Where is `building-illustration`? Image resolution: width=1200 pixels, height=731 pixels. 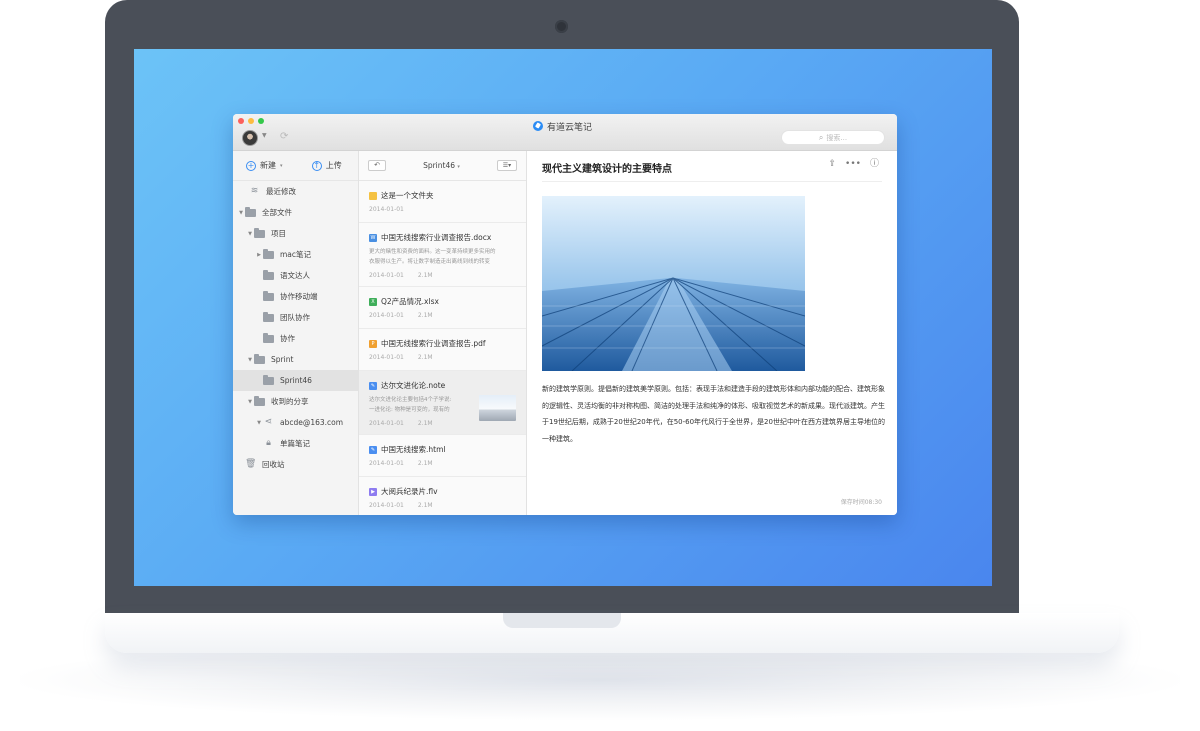
building-illustration is located at coordinates (673, 283).